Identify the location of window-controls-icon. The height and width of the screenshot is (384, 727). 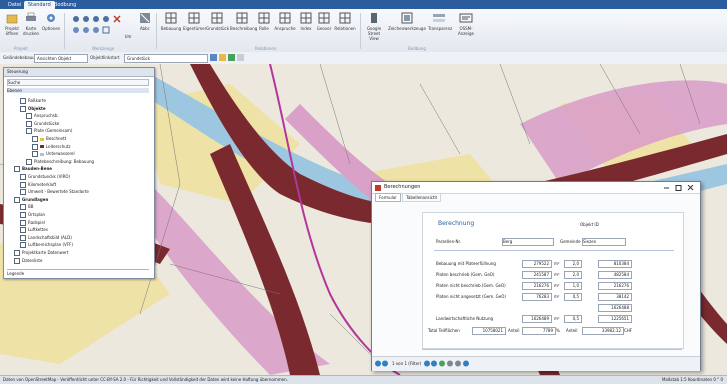
(679, 188).